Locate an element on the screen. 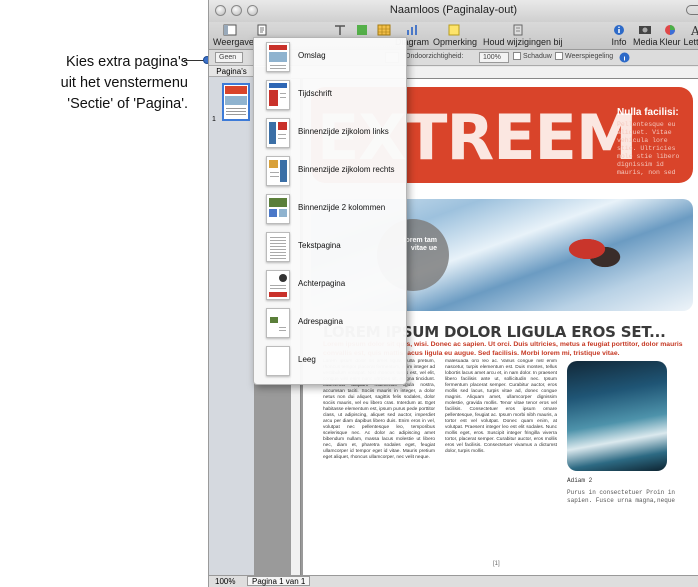  toolbar-toggle-button is located at coordinates (692, 10).